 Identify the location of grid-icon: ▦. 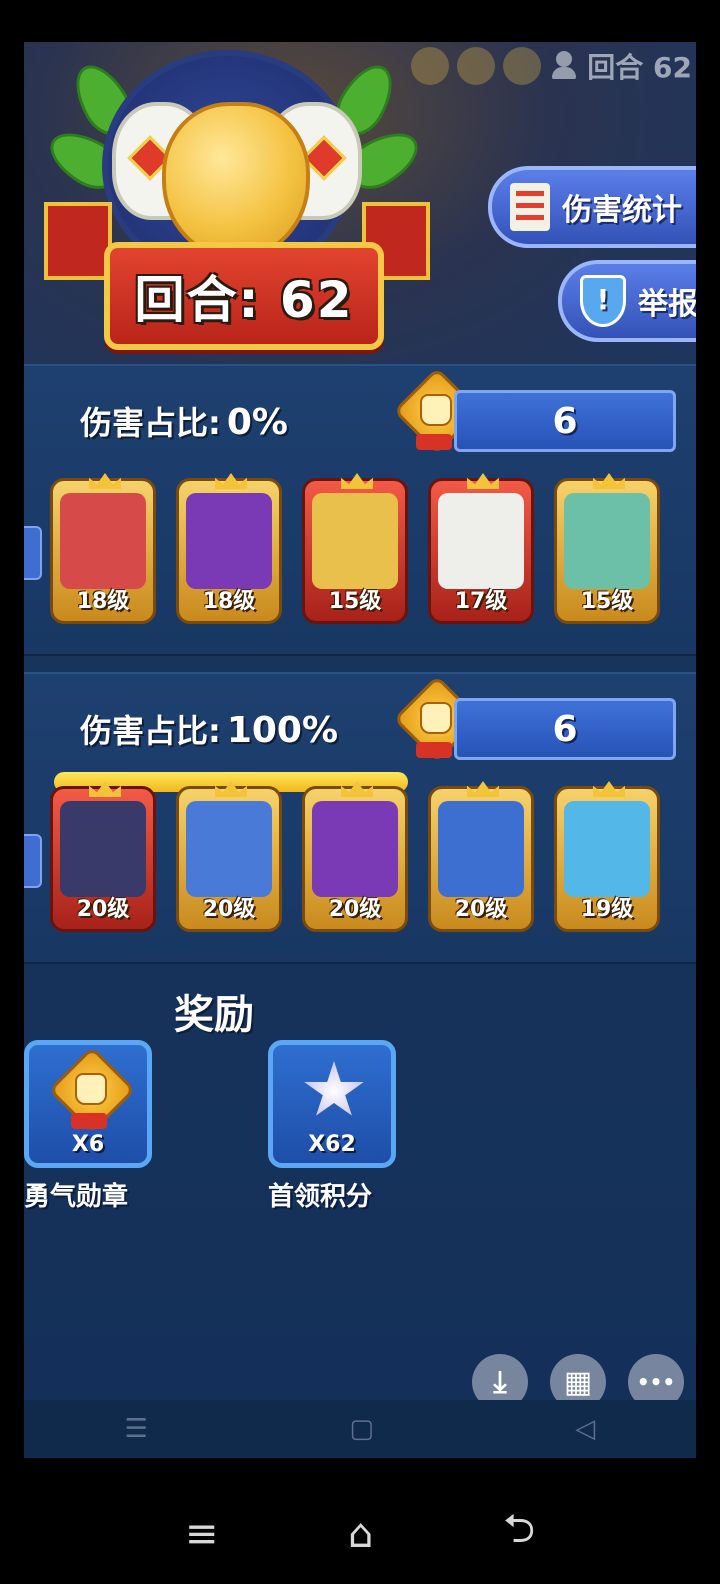
(578, 1382).